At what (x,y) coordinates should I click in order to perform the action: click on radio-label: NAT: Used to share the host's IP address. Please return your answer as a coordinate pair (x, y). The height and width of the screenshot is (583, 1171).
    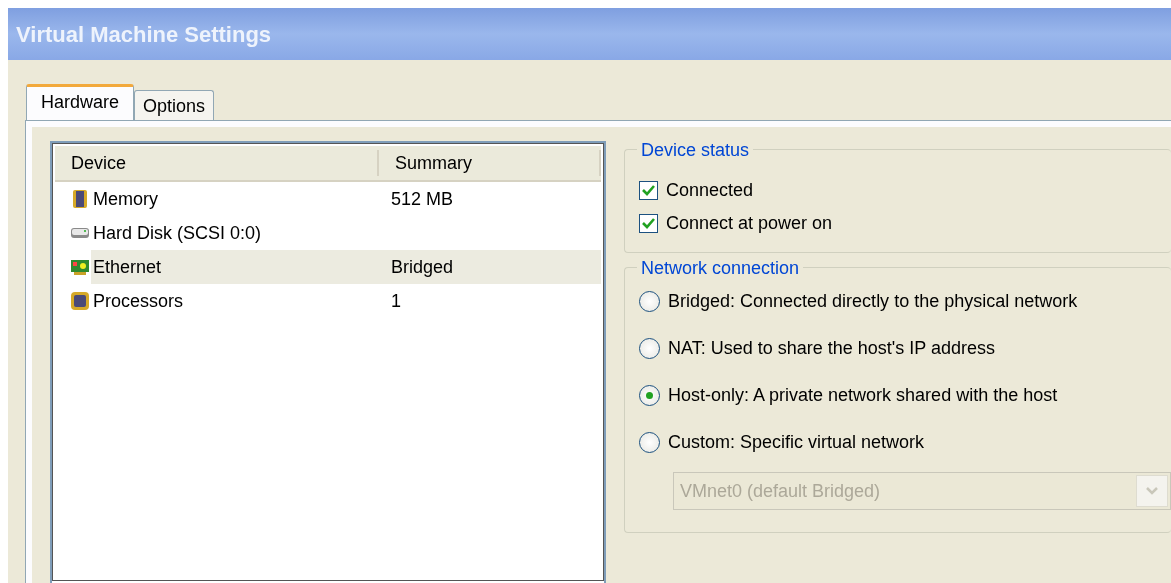
    Looking at the image, I should click on (831, 348).